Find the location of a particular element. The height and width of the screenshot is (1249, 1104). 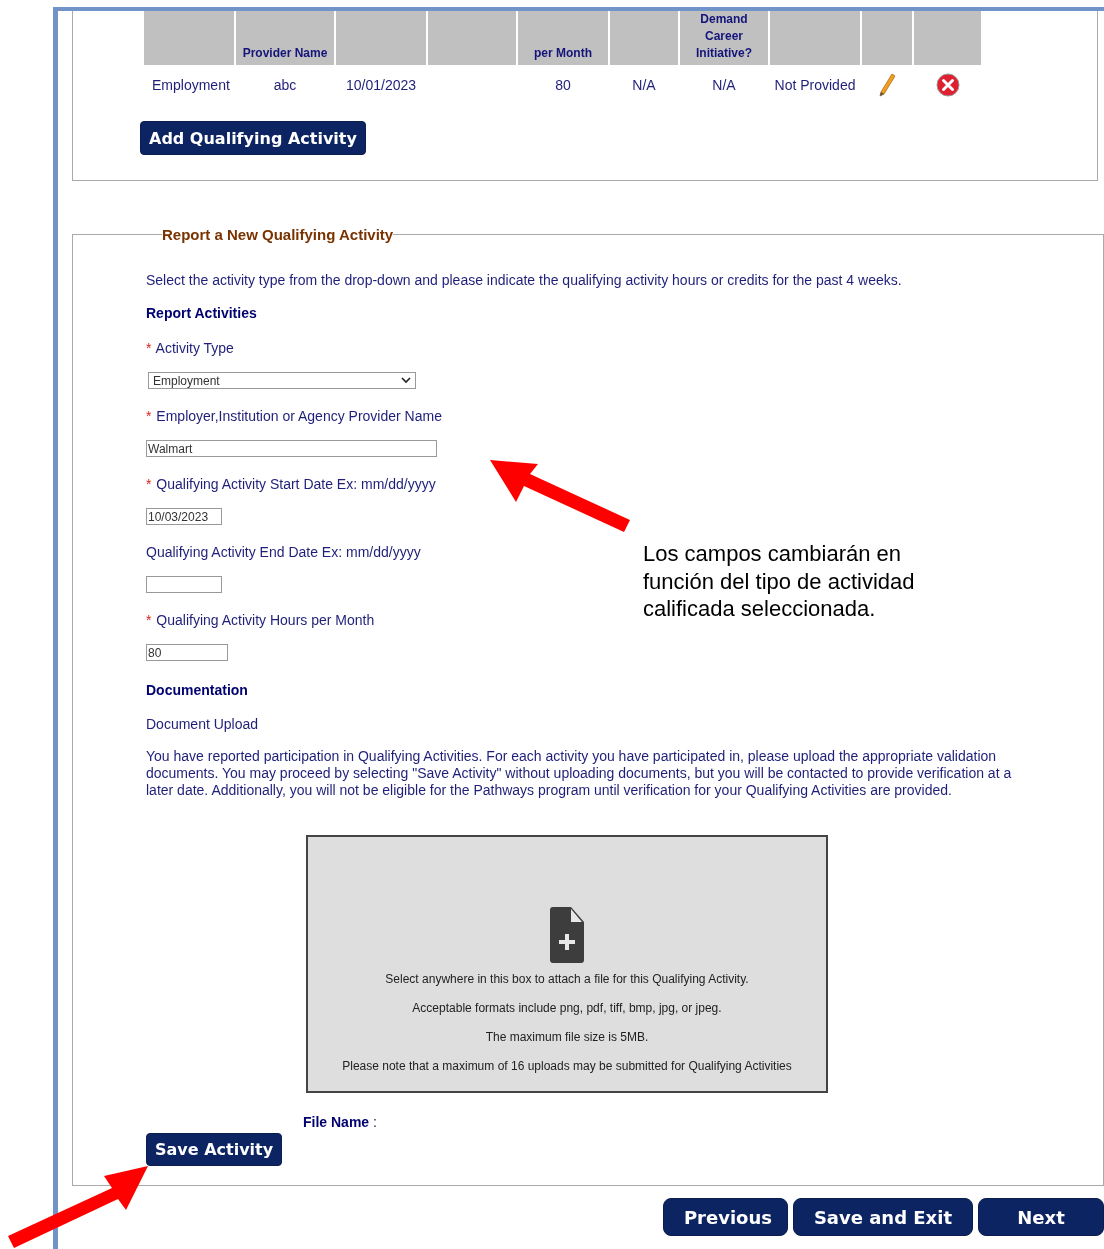

upload-instruction: Acceptable formats include png, pdf, tiff, bmp, jpg, or jpeg. is located at coordinates (567, 1008).